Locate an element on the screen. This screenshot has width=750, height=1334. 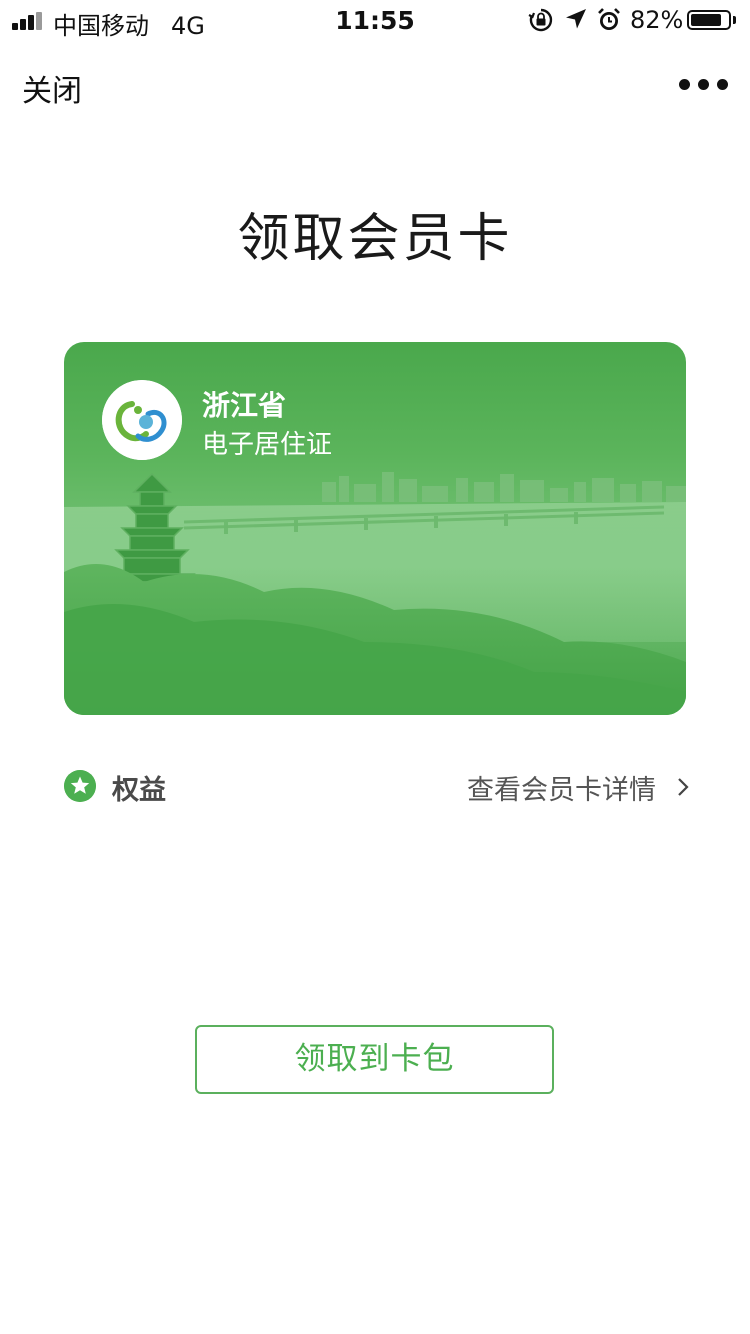
add-to-card-wallet-button: 领取到卡包 is located at coordinates (374, 1059).